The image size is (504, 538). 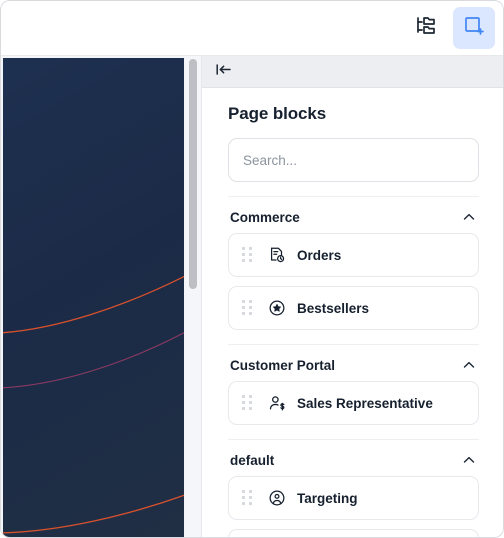 I want to click on block-item-label: Sales Representative, so click(x=365, y=403).